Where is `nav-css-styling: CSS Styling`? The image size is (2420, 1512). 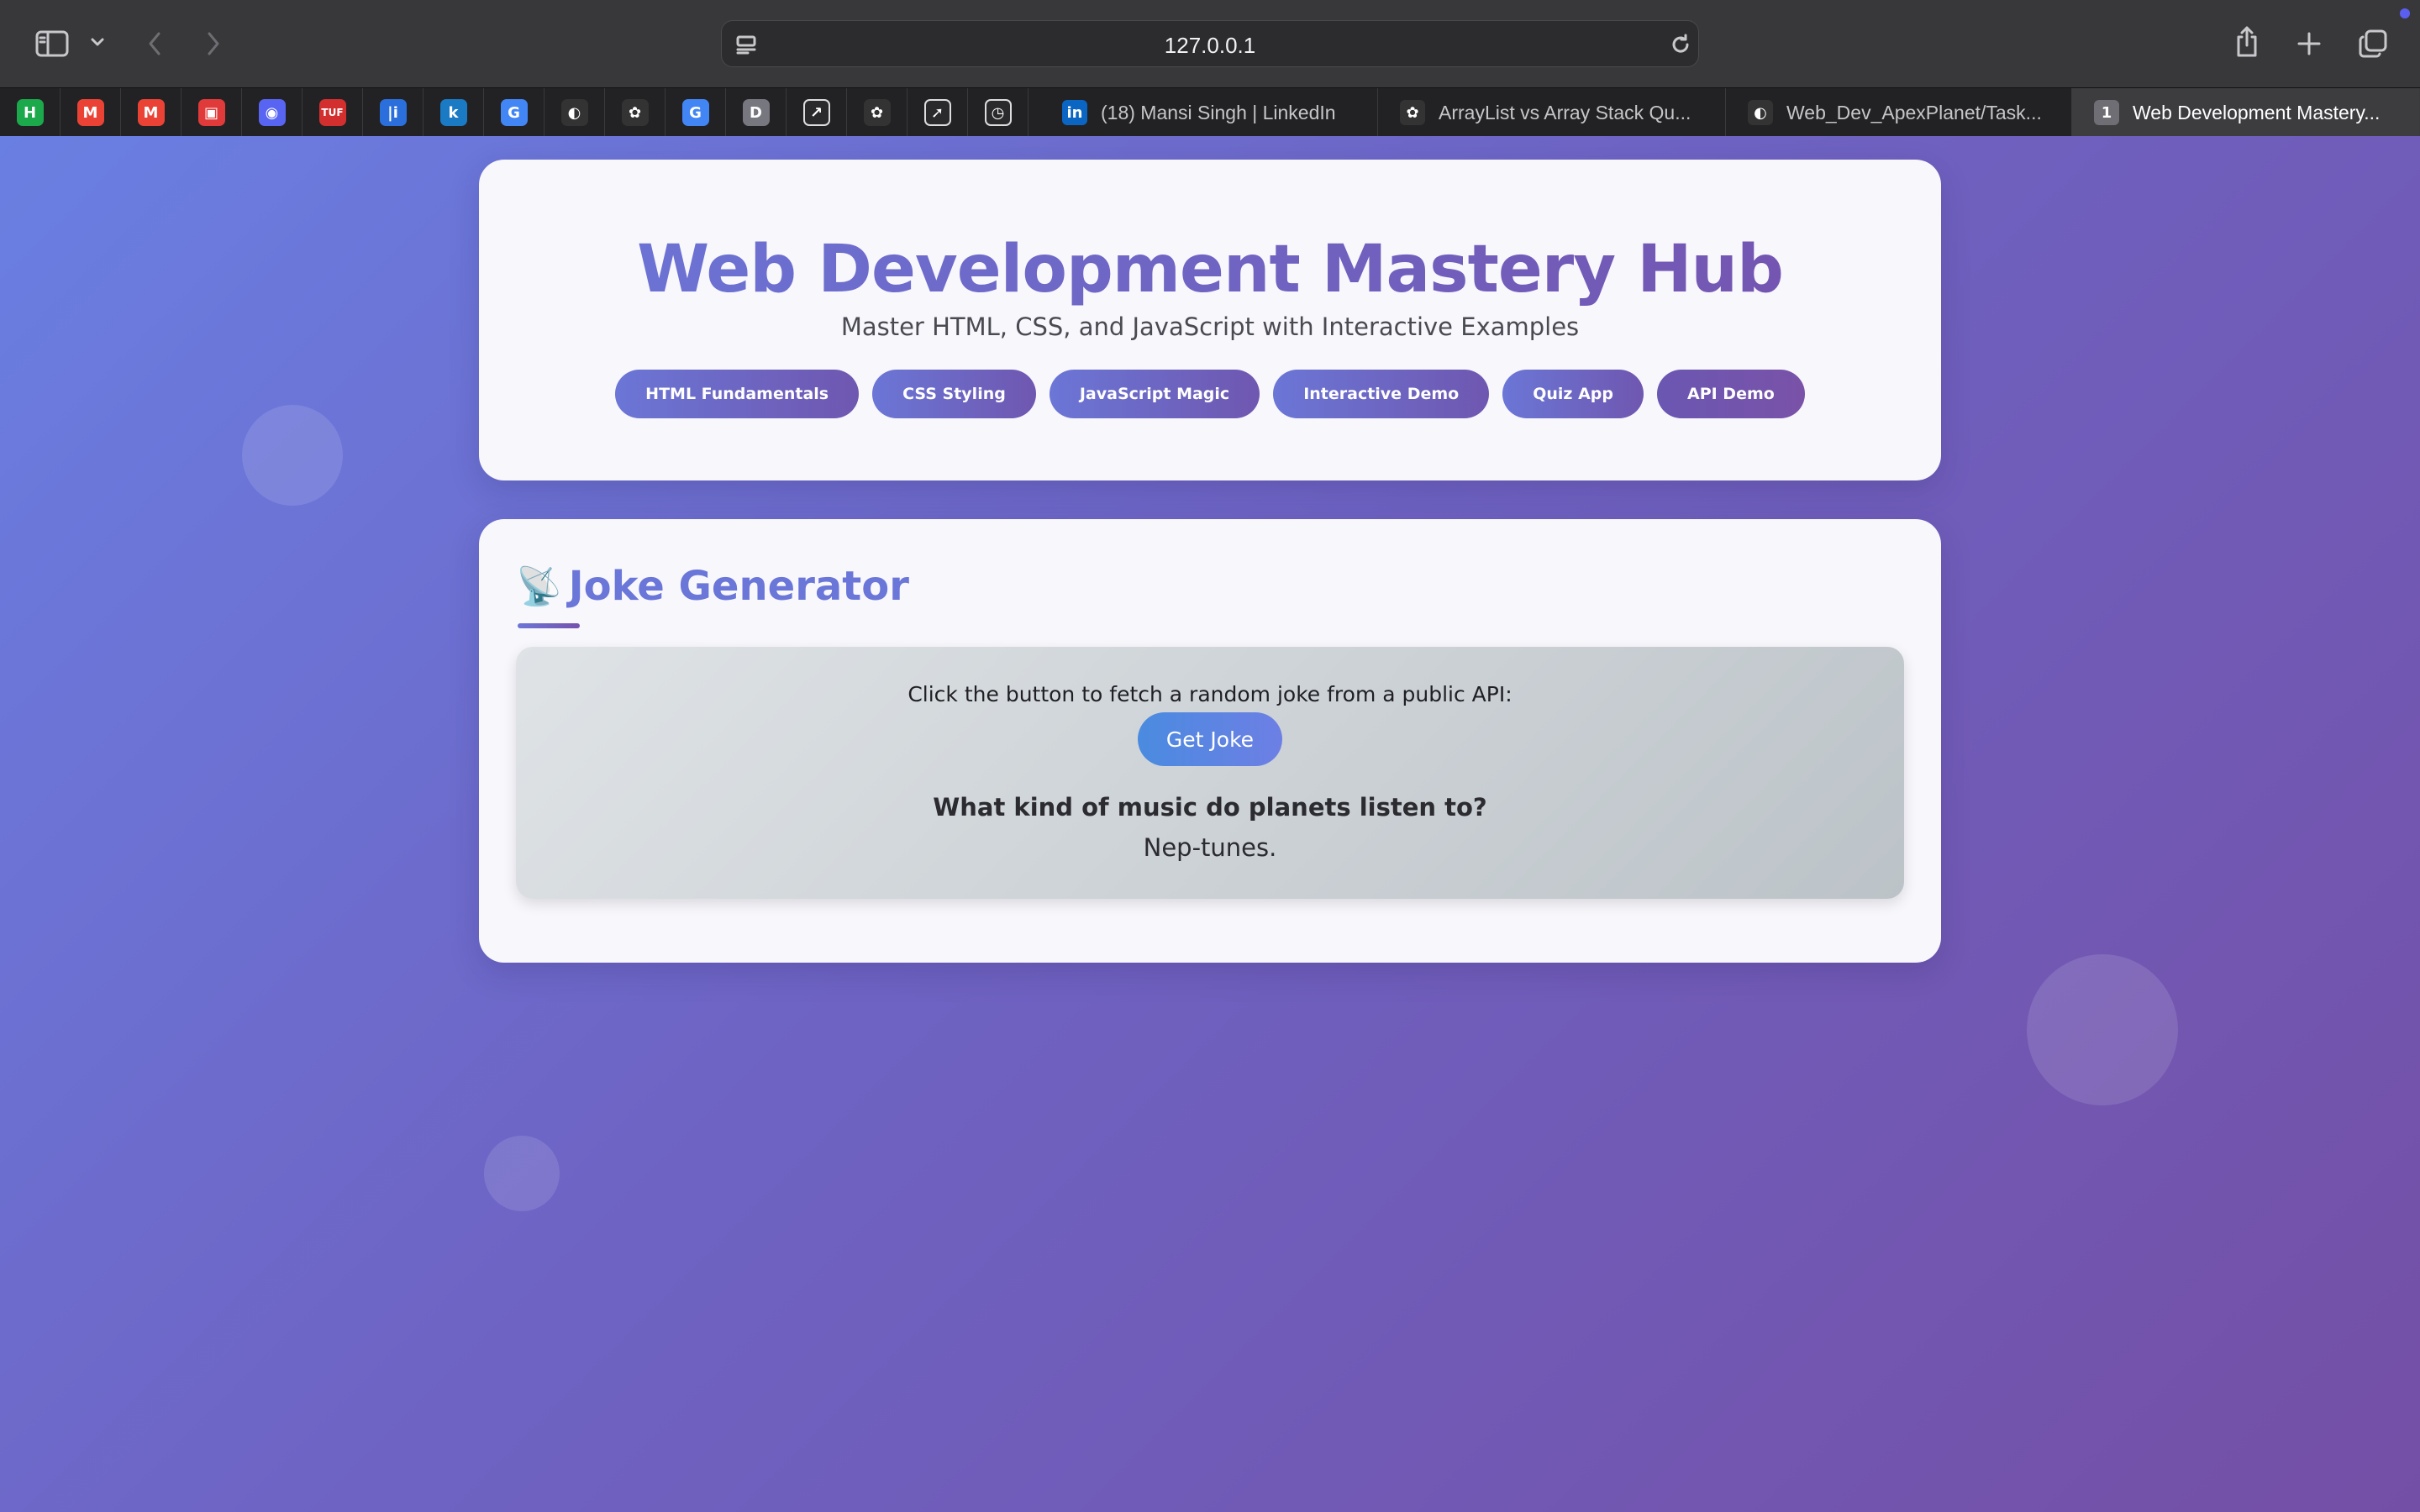 nav-css-styling: CSS Styling is located at coordinates (954, 394).